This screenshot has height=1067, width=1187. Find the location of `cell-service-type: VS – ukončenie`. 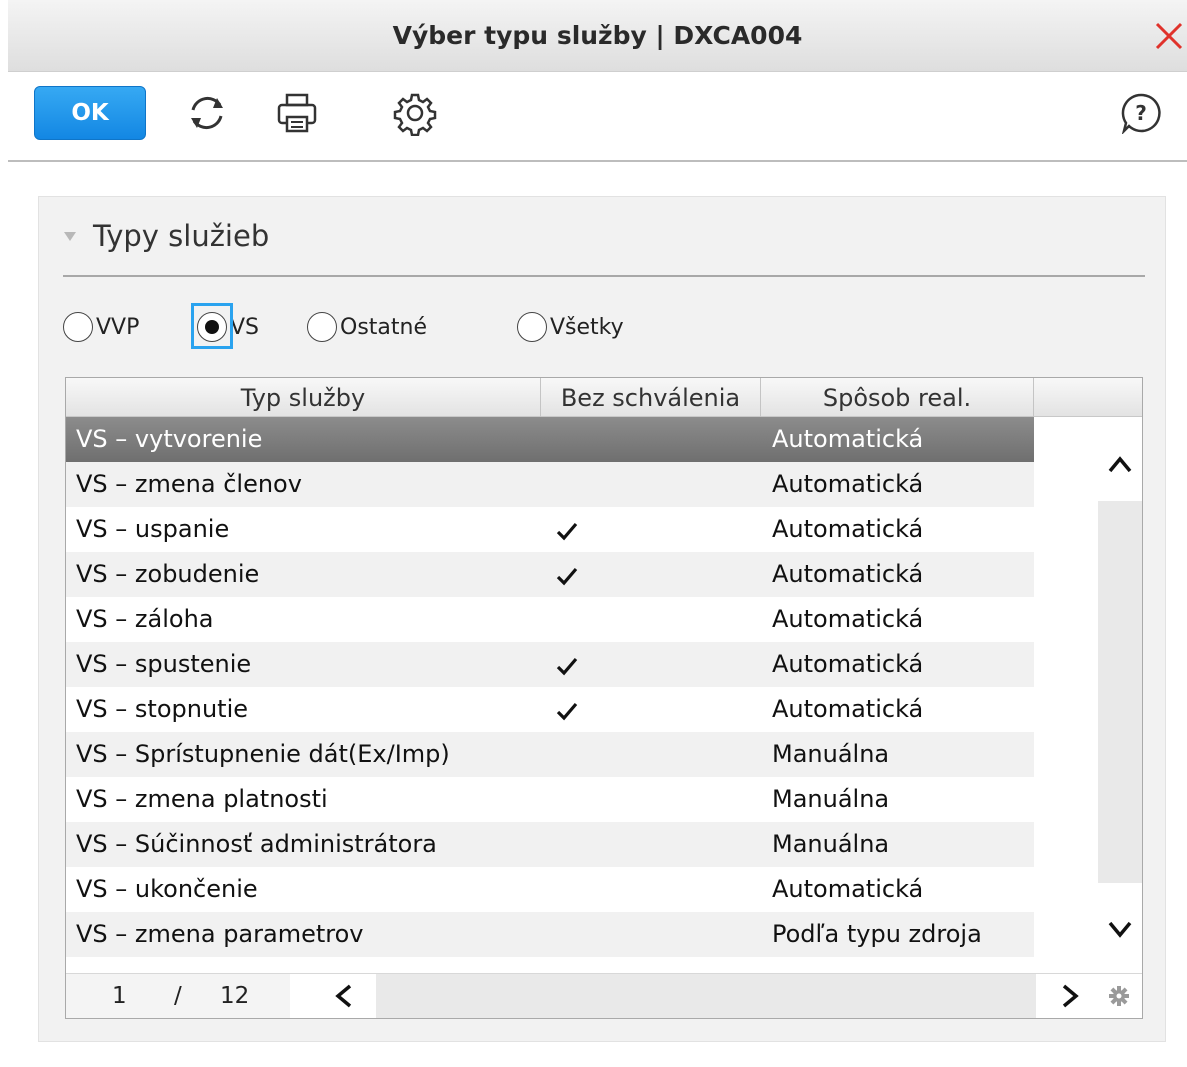

cell-service-type: VS – ukončenie is located at coordinates (167, 889).